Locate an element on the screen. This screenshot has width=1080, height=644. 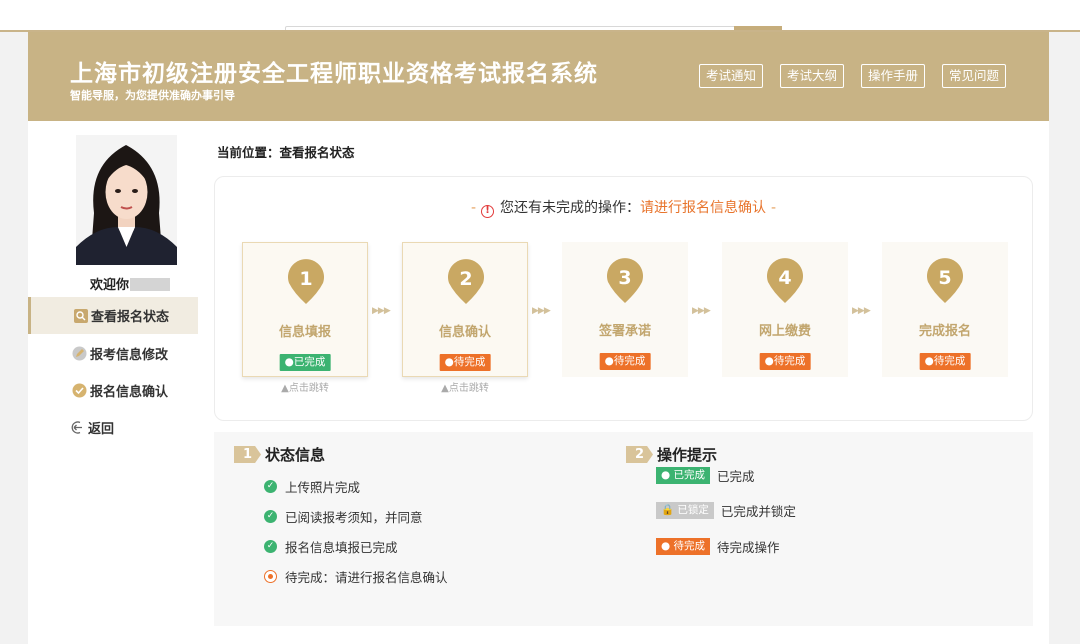
sidebar-item-edit-info: 报考信息修改 is located at coordinates (113, 353).